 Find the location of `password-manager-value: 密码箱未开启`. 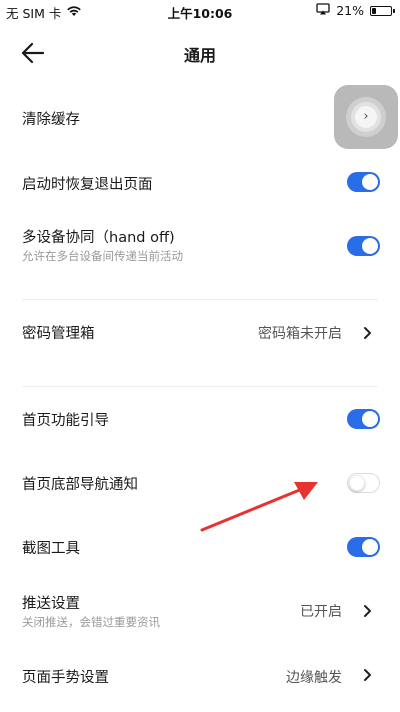

password-manager-value: 密码箱未开启 is located at coordinates (300, 334).